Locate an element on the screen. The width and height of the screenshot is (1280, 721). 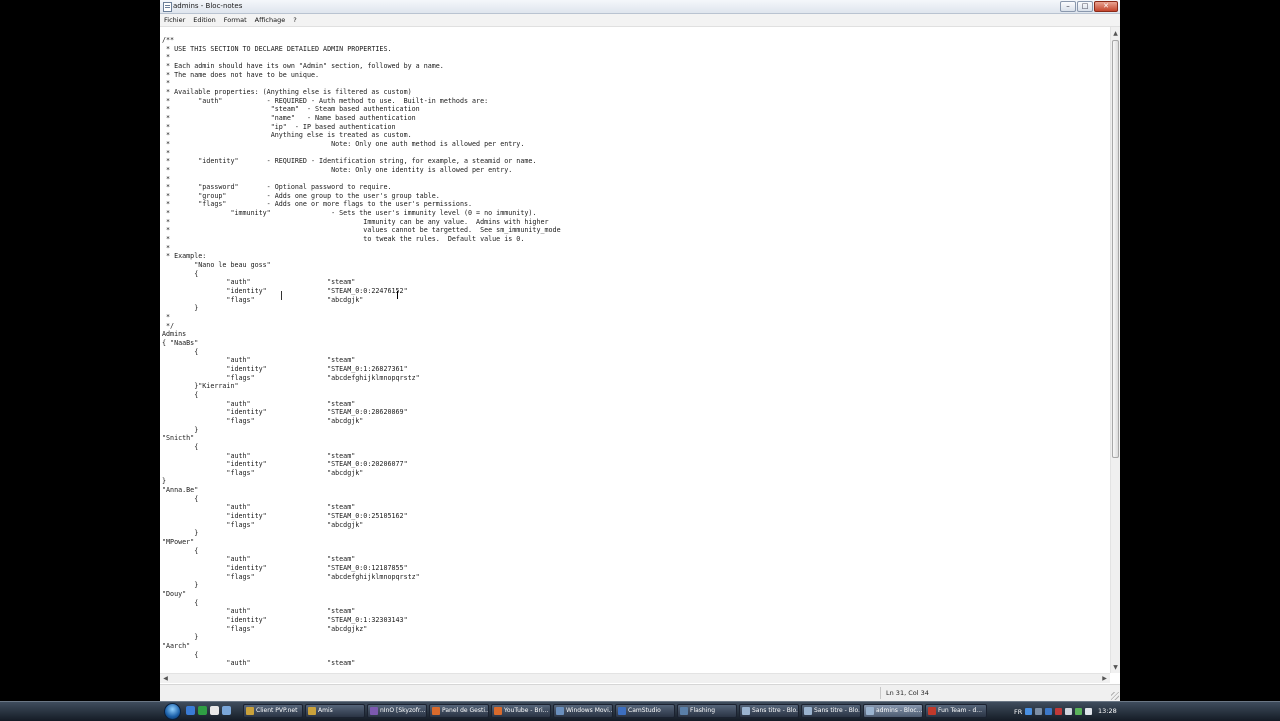
text-line: "MPower" is located at coordinates (178, 542).